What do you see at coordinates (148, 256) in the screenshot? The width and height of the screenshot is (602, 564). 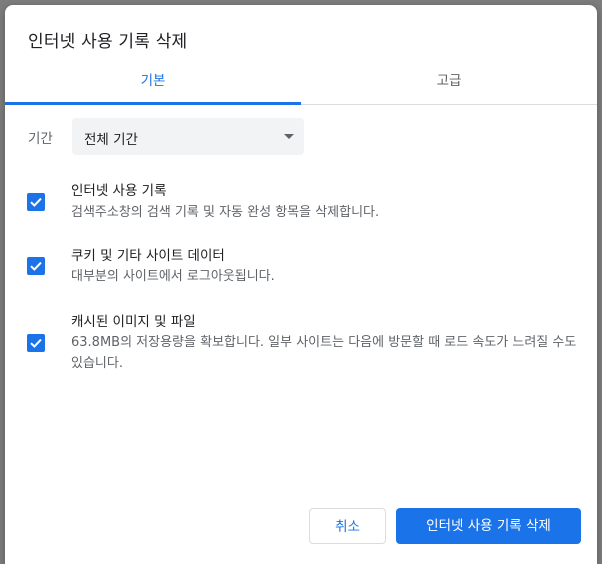 I see `cookies-title: 쿠키 및 기타 사이트 데이터` at bounding box center [148, 256].